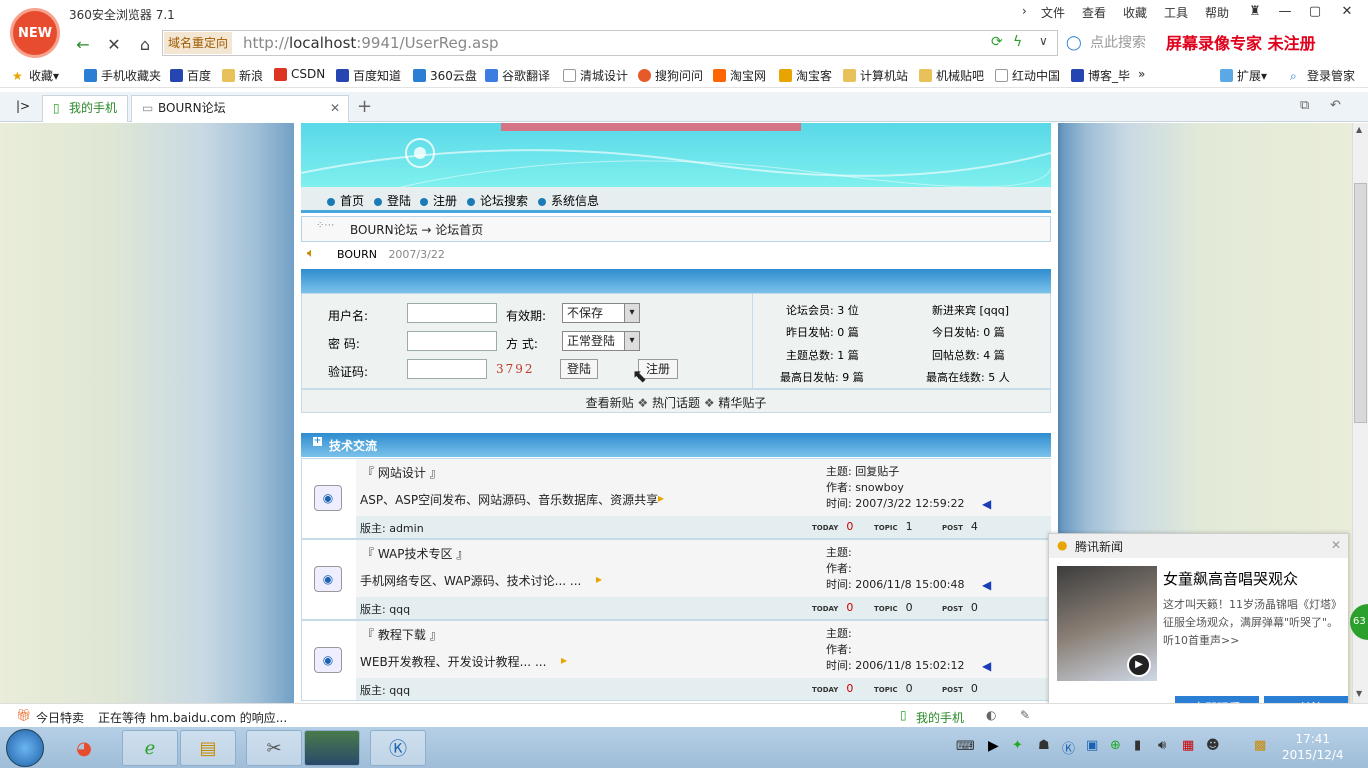  I want to click on bookmark-qingcheng: 清城设计, so click(595, 75).